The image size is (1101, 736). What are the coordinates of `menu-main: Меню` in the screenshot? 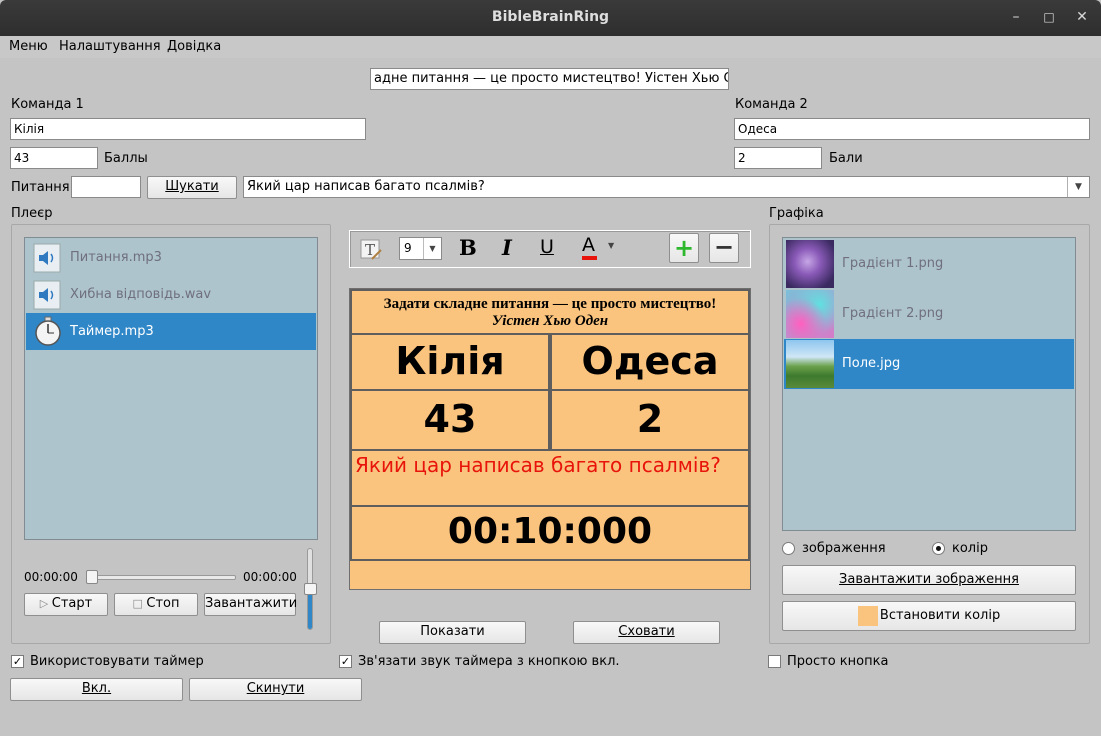 It's located at (28, 46).